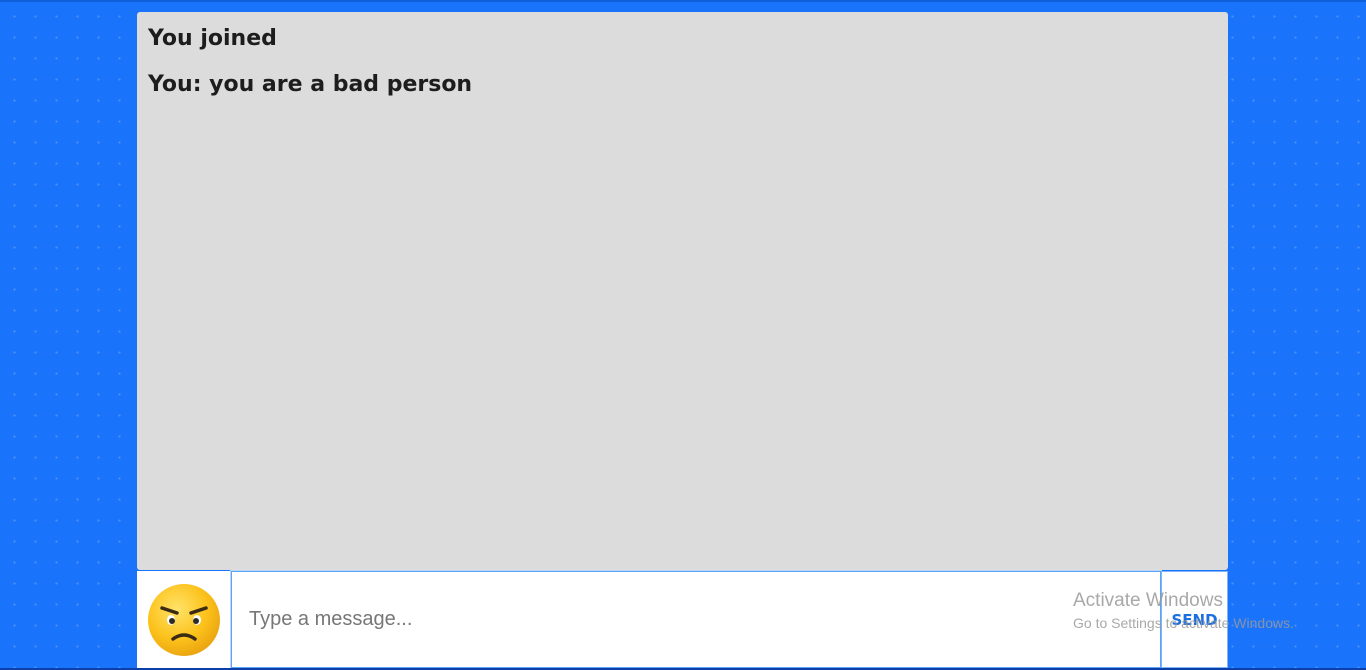 The image size is (1366, 670). Describe the element at coordinates (696, 619) in the screenshot. I see `message-input` at that location.